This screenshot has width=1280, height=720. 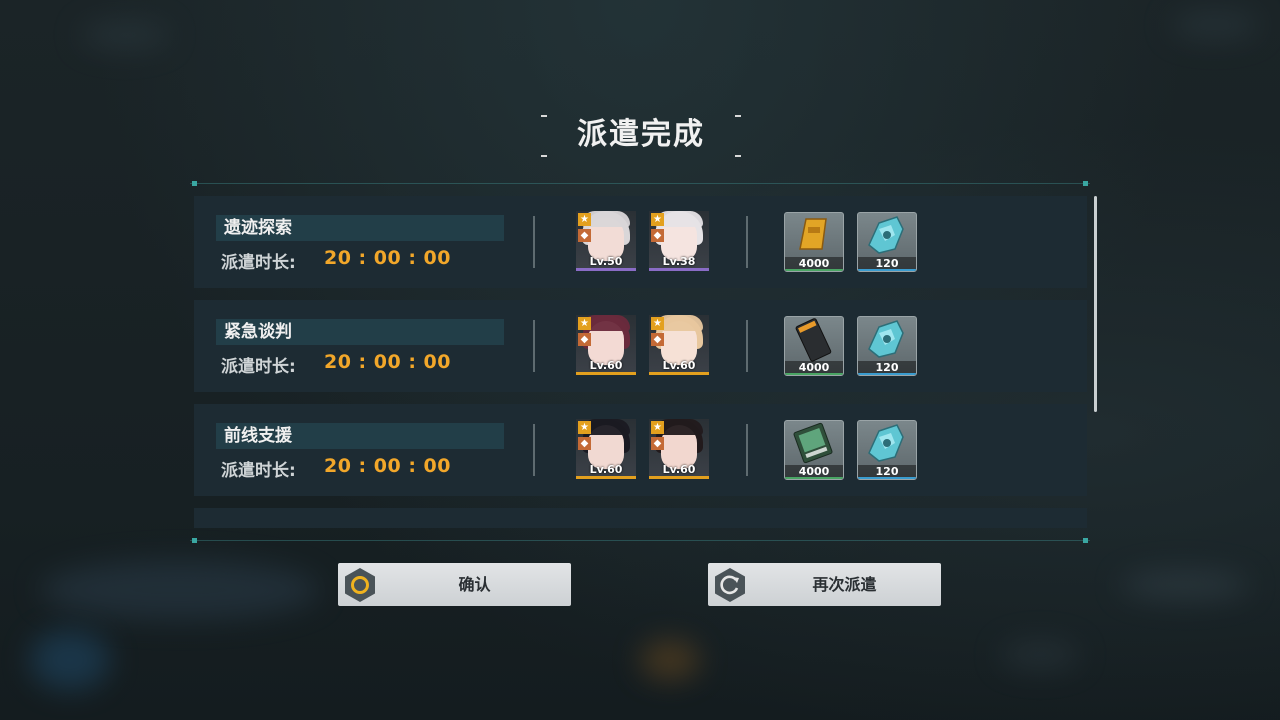 I want to click on character-portrait: ★ ◆ Lv.50, so click(x=606, y=241).